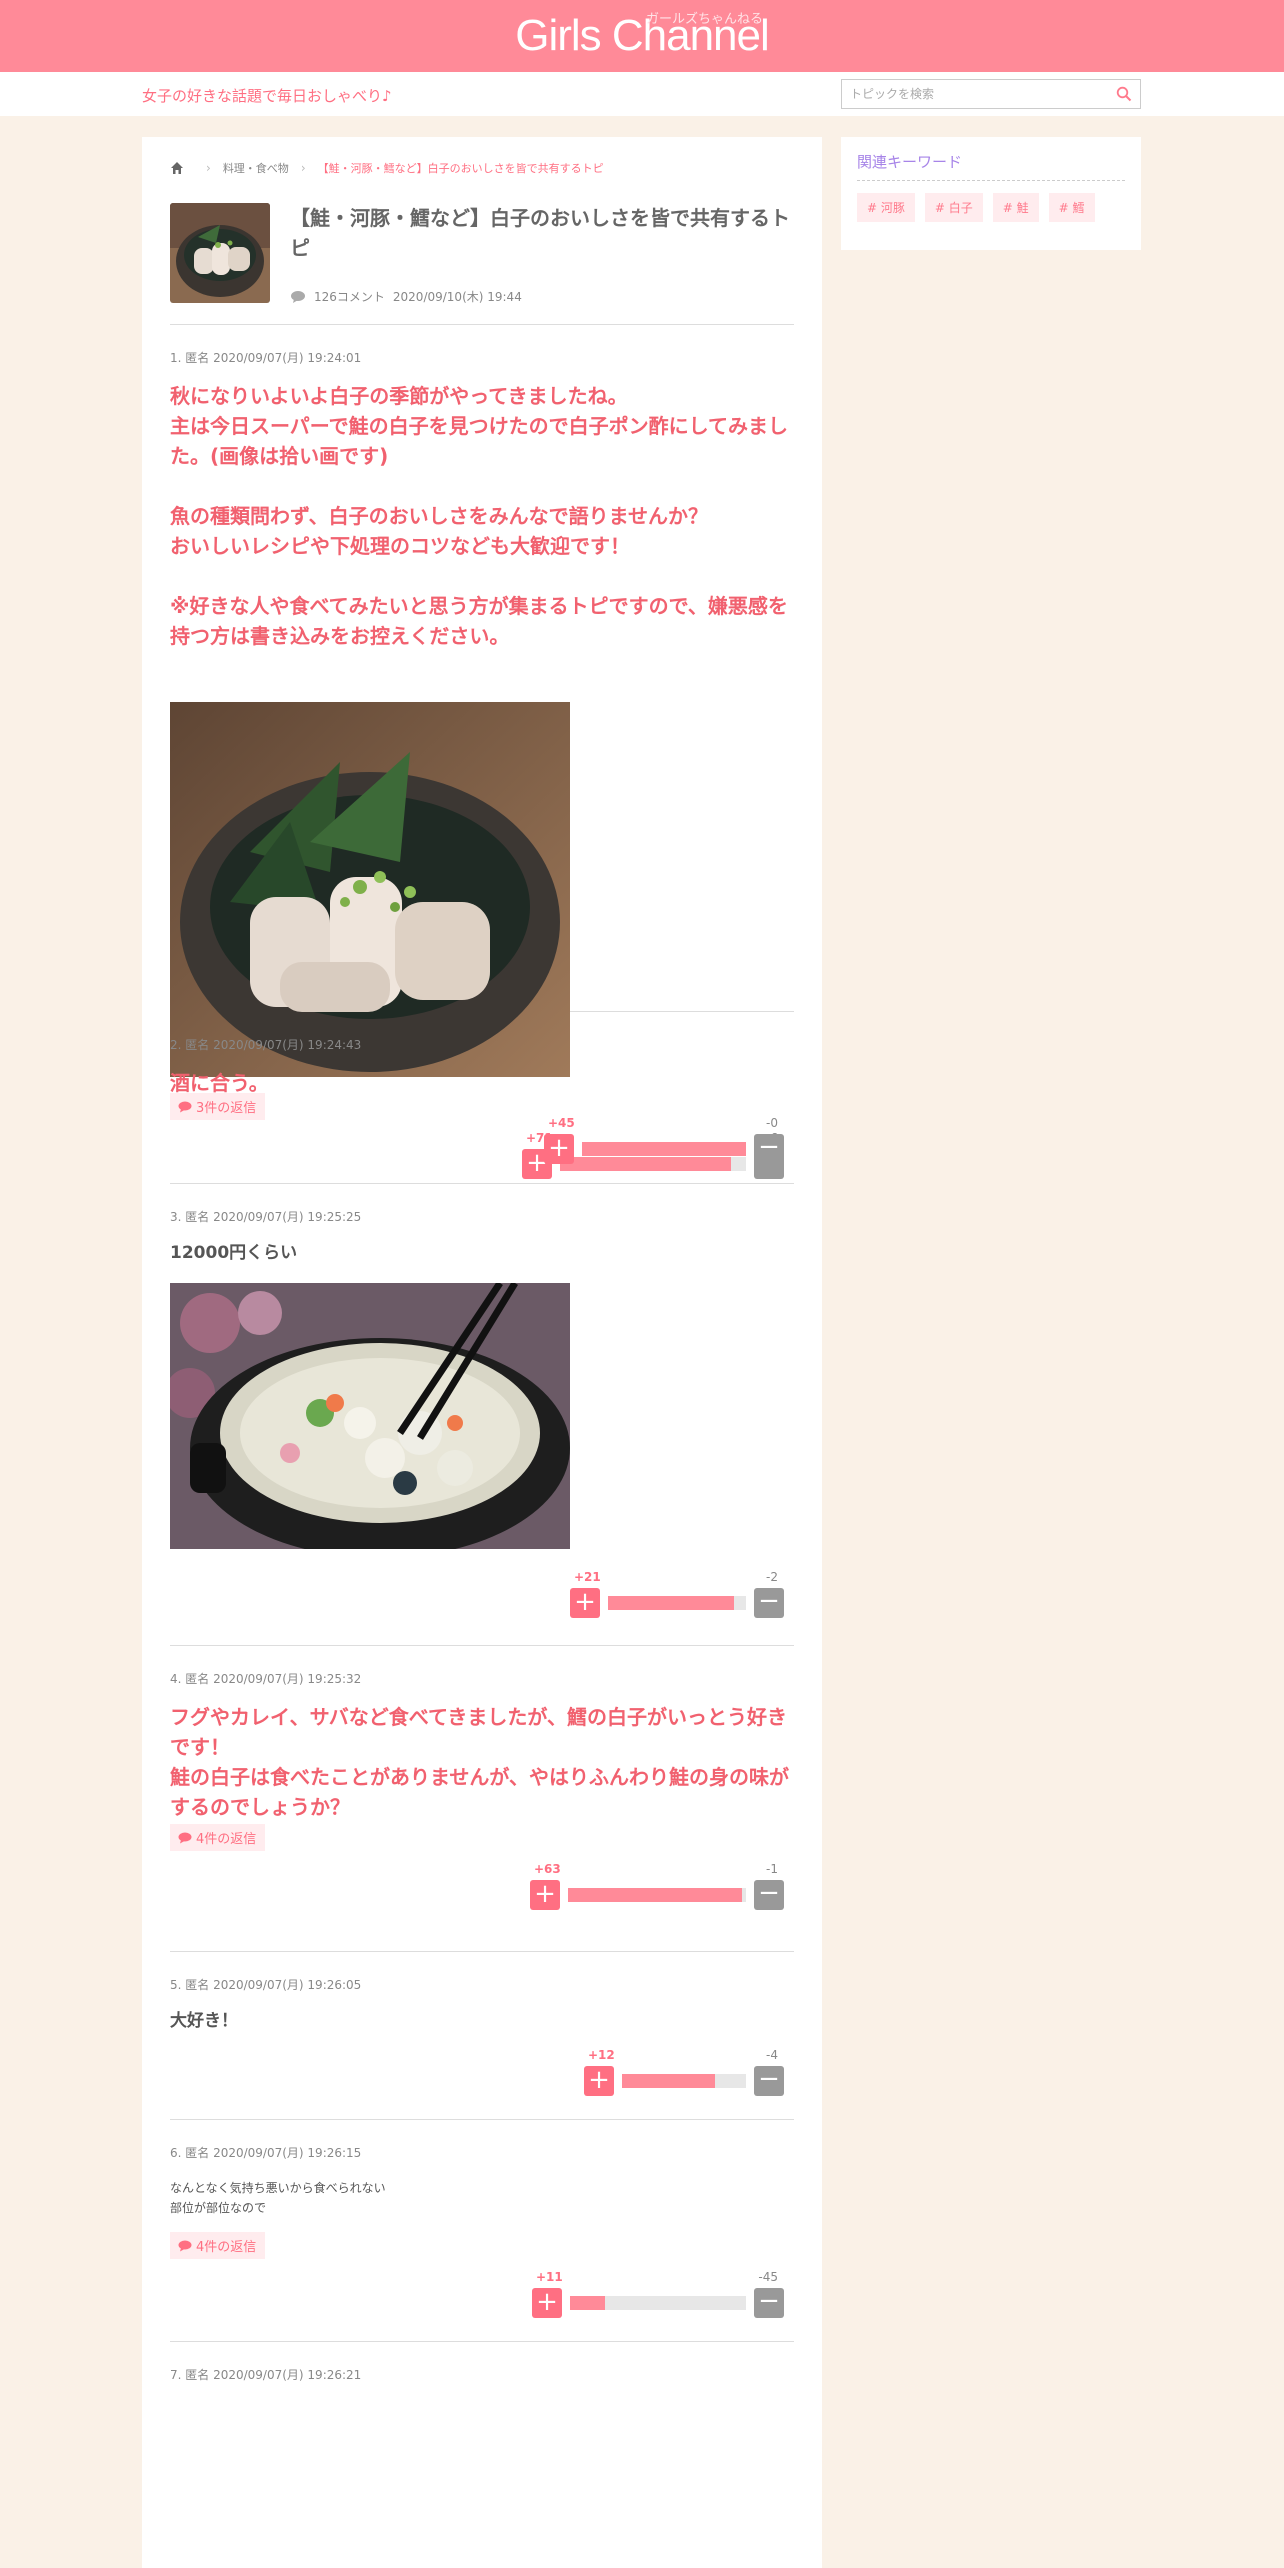 This screenshot has height=2568, width=1284. I want to click on comment-line: 部位が部位なので, so click(218, 2208).